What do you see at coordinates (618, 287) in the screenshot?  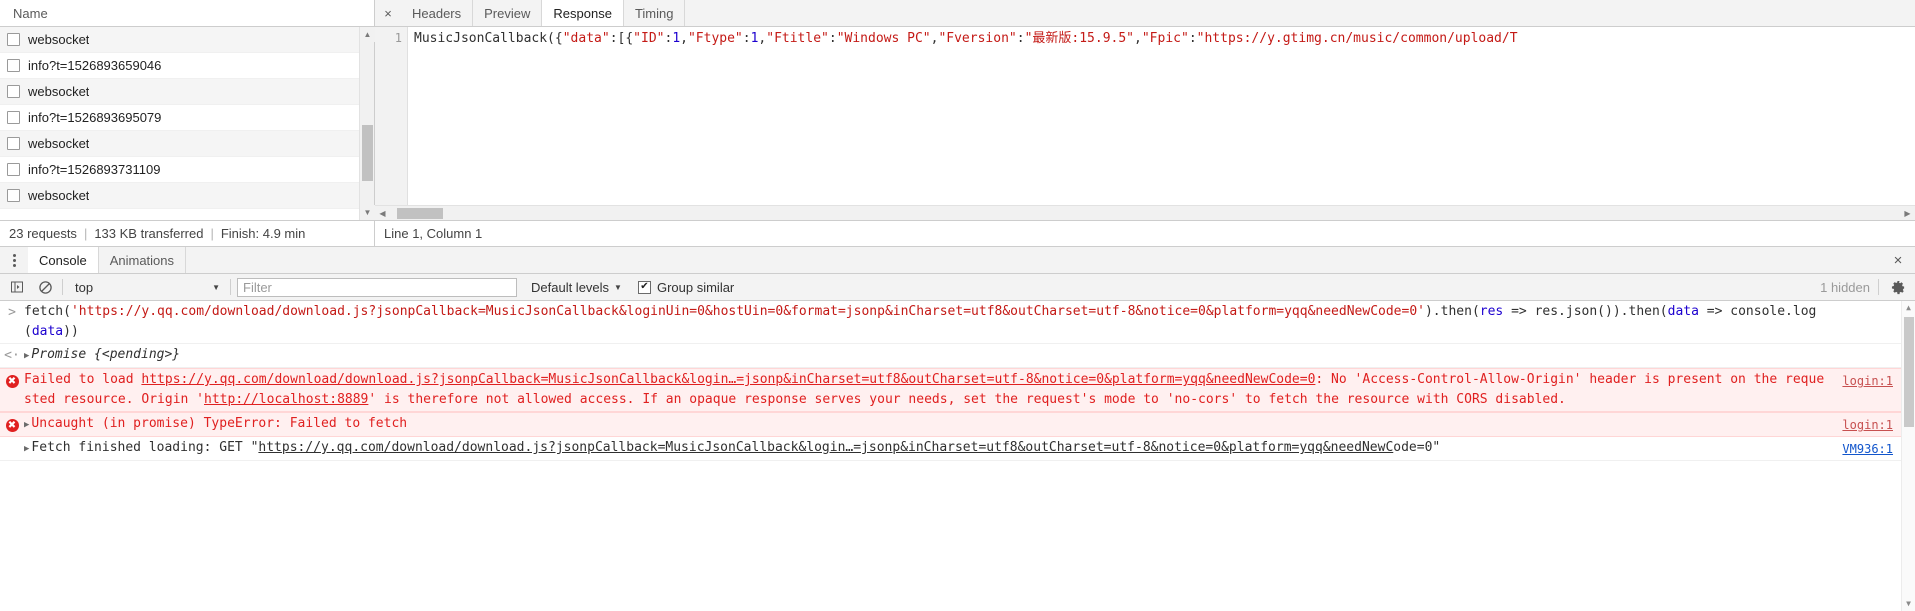 I see `chevron-down-icon-levels: ▼` at bounding box center [618, 287].